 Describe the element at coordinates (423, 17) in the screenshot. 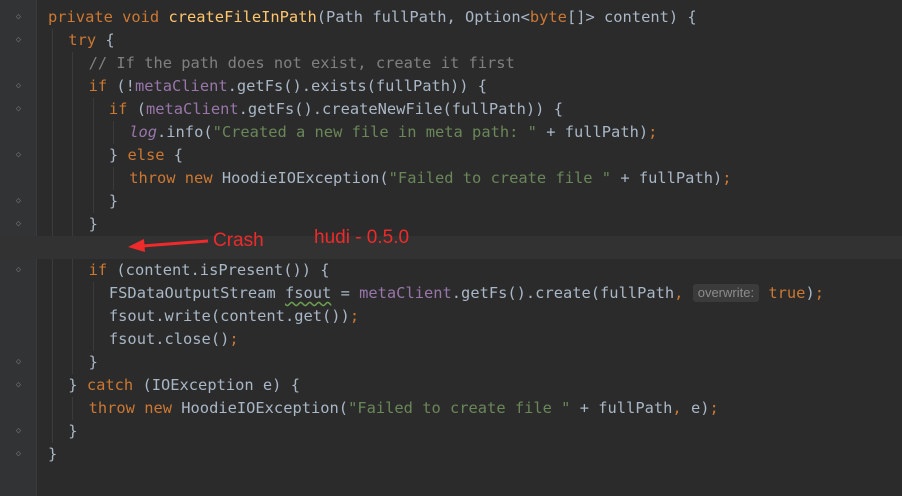

I see `code-token: (Path fullPath, Option<` at that location.